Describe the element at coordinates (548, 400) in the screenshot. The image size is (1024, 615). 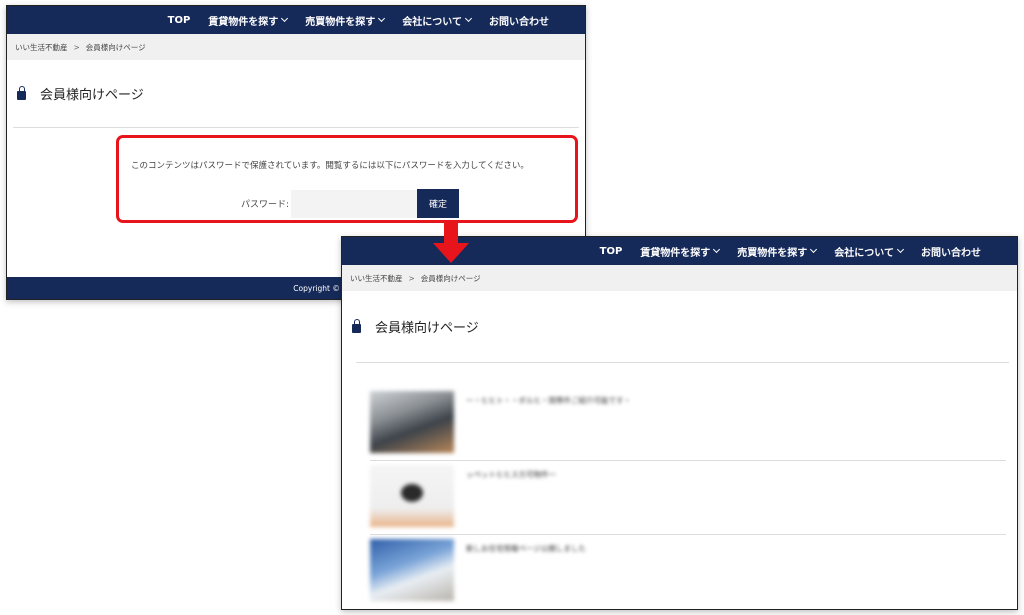
I see `post-title: ー・ヒヒト・・ボルヒ・間帯件ご紹介可能です・` at that location.